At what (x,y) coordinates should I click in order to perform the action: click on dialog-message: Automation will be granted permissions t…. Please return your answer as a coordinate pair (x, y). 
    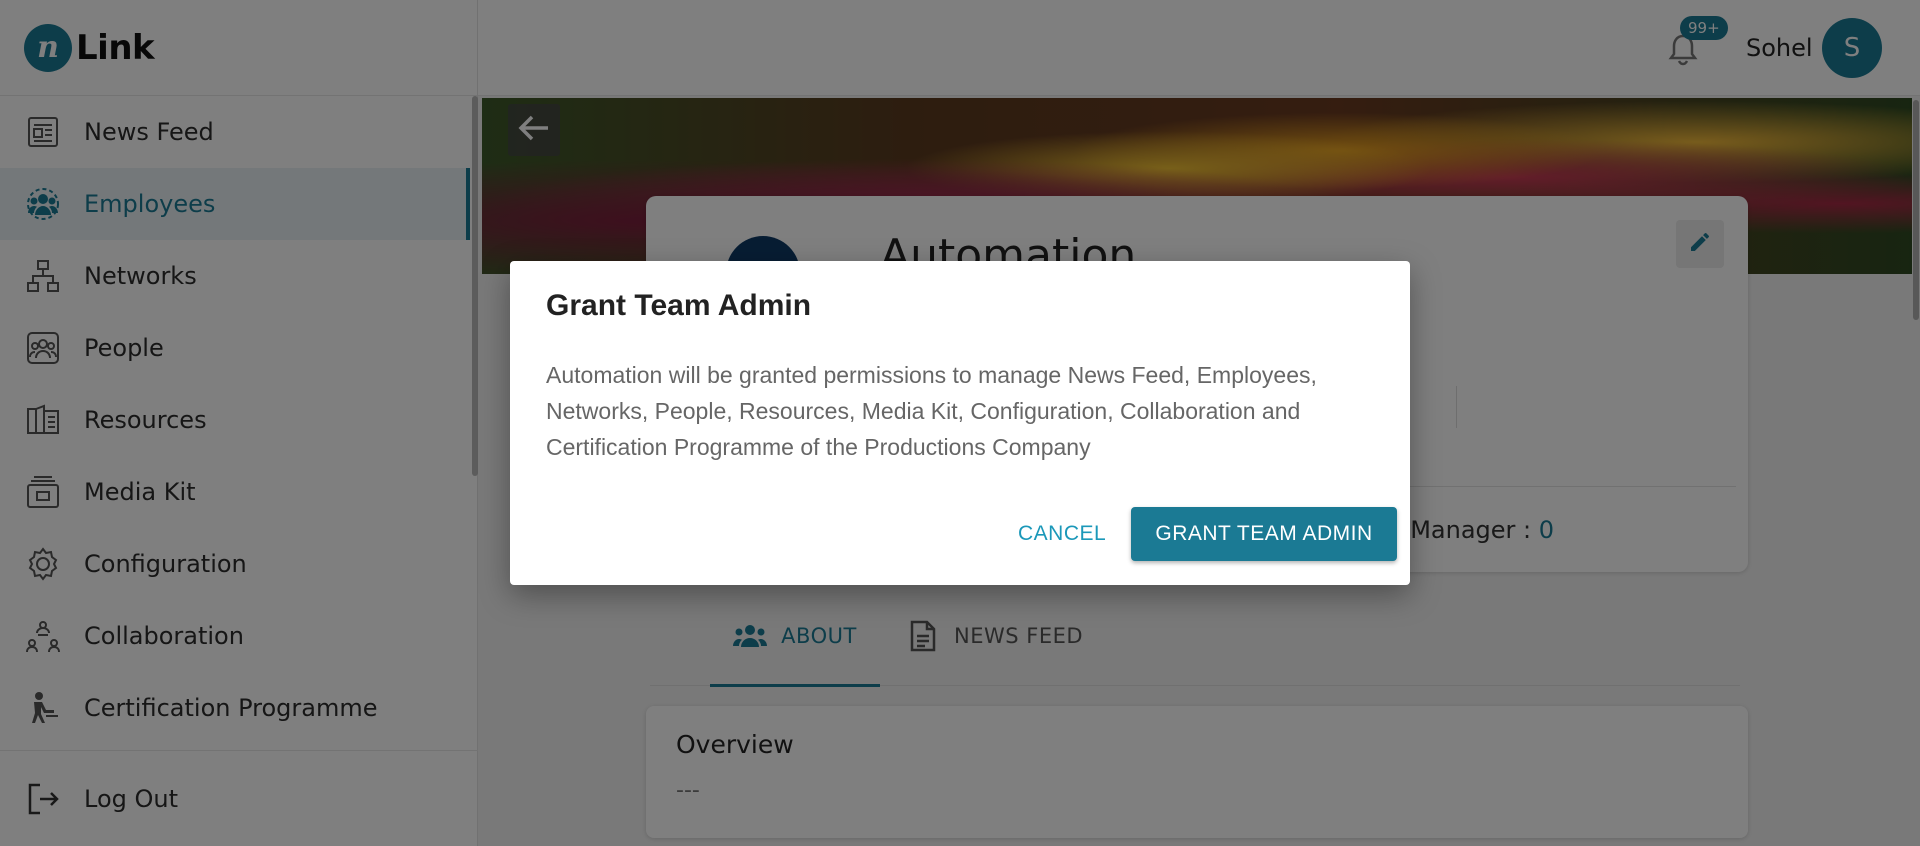
    Looking at the image, I should click on (931, 411).